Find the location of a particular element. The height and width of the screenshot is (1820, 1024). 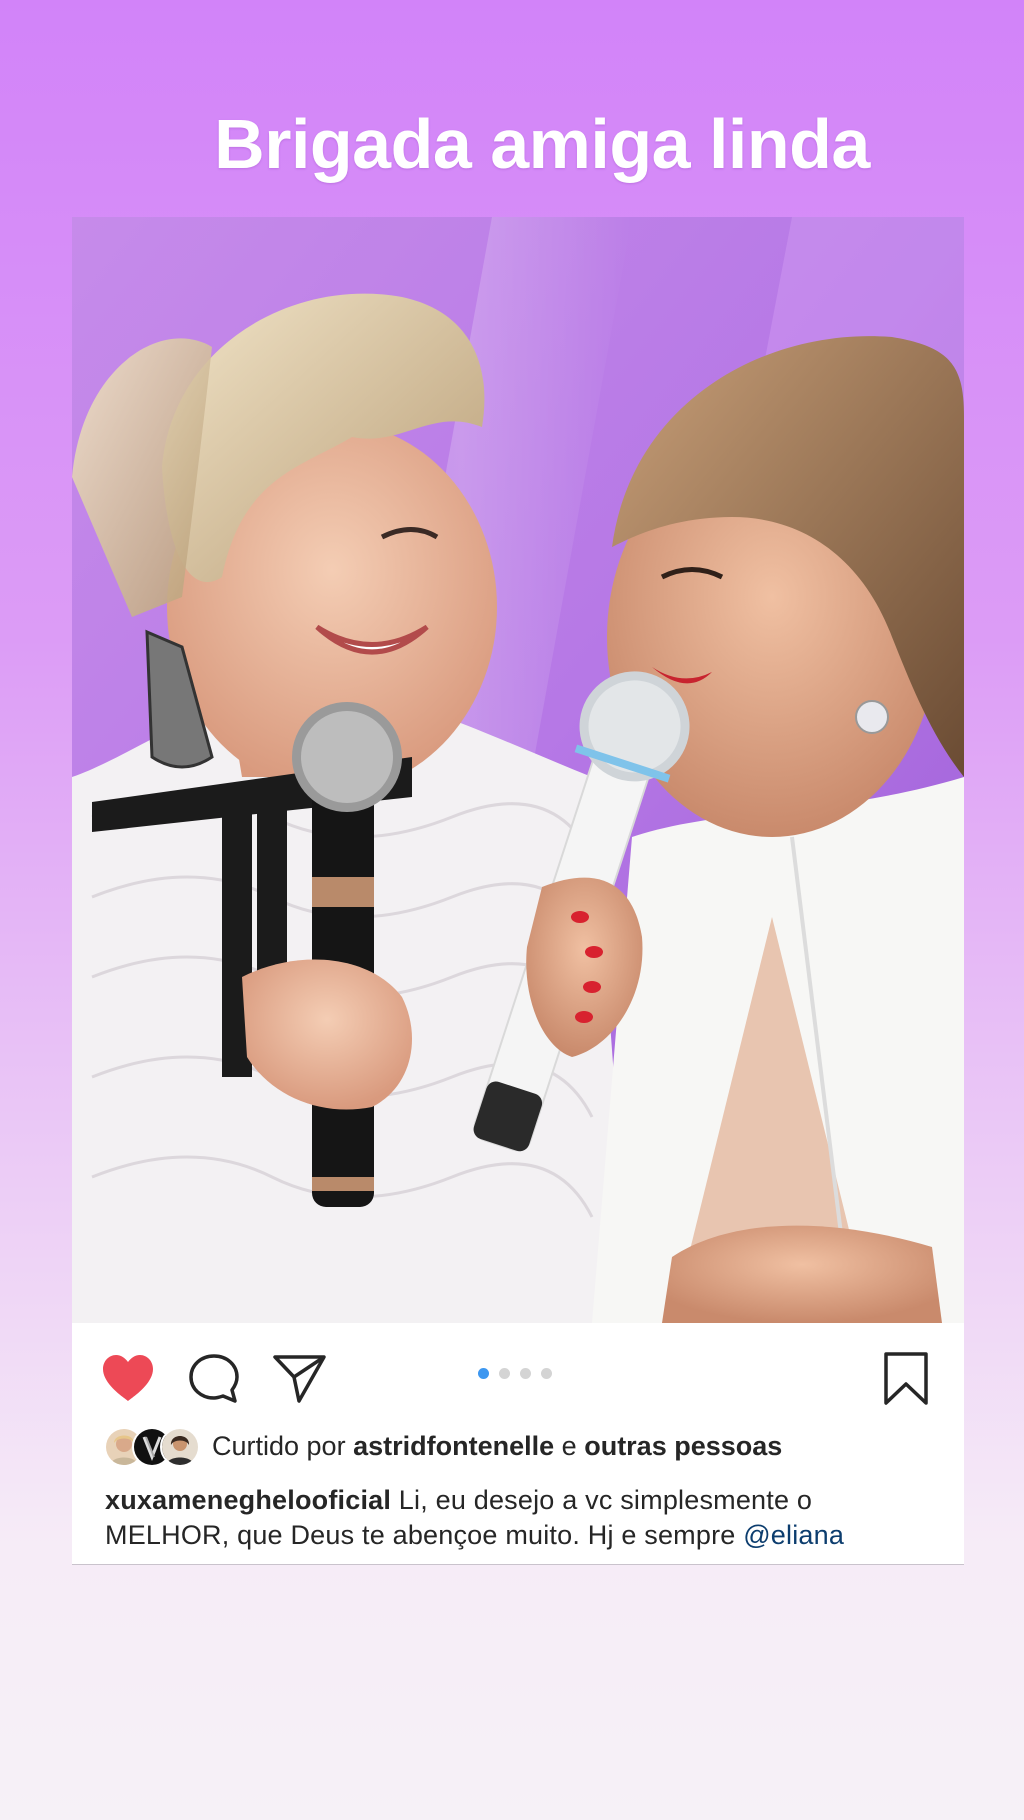

liker-avatars is located at coordinates (153, 1447).